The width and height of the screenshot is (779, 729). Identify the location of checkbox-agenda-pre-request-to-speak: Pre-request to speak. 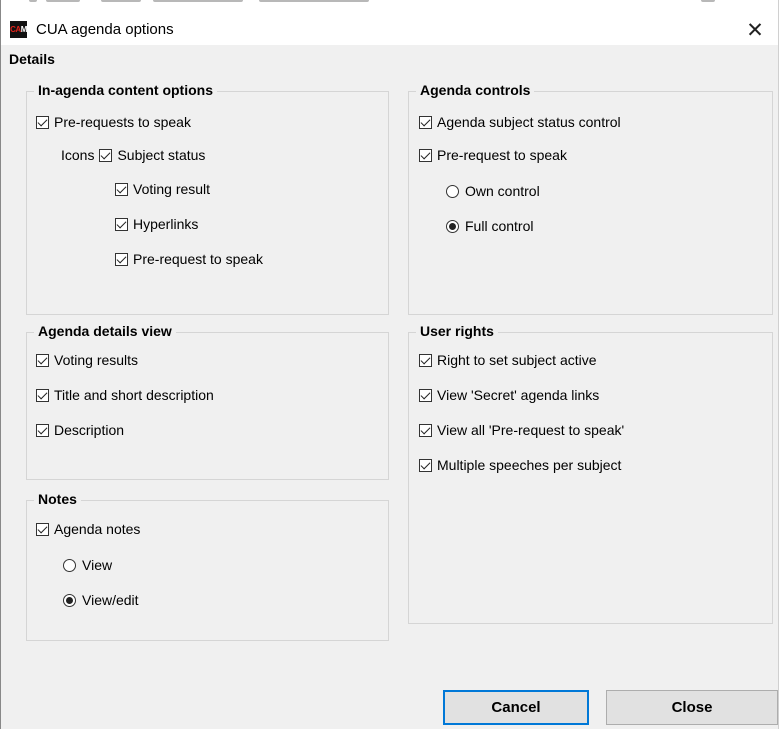
(493, 155).